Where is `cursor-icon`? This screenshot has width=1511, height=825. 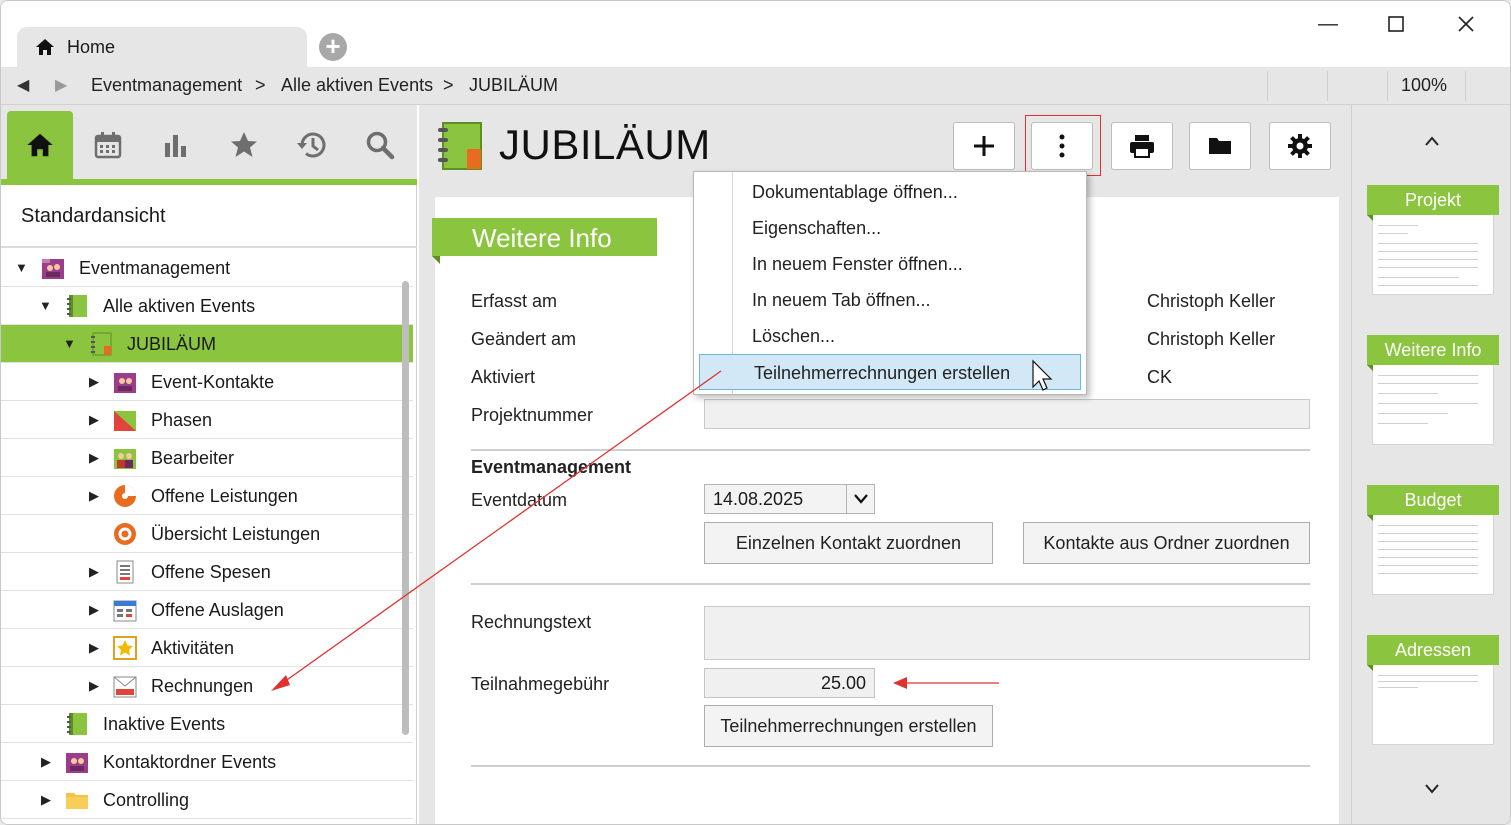
cursor-icon is located at coordinates (1042, 375).